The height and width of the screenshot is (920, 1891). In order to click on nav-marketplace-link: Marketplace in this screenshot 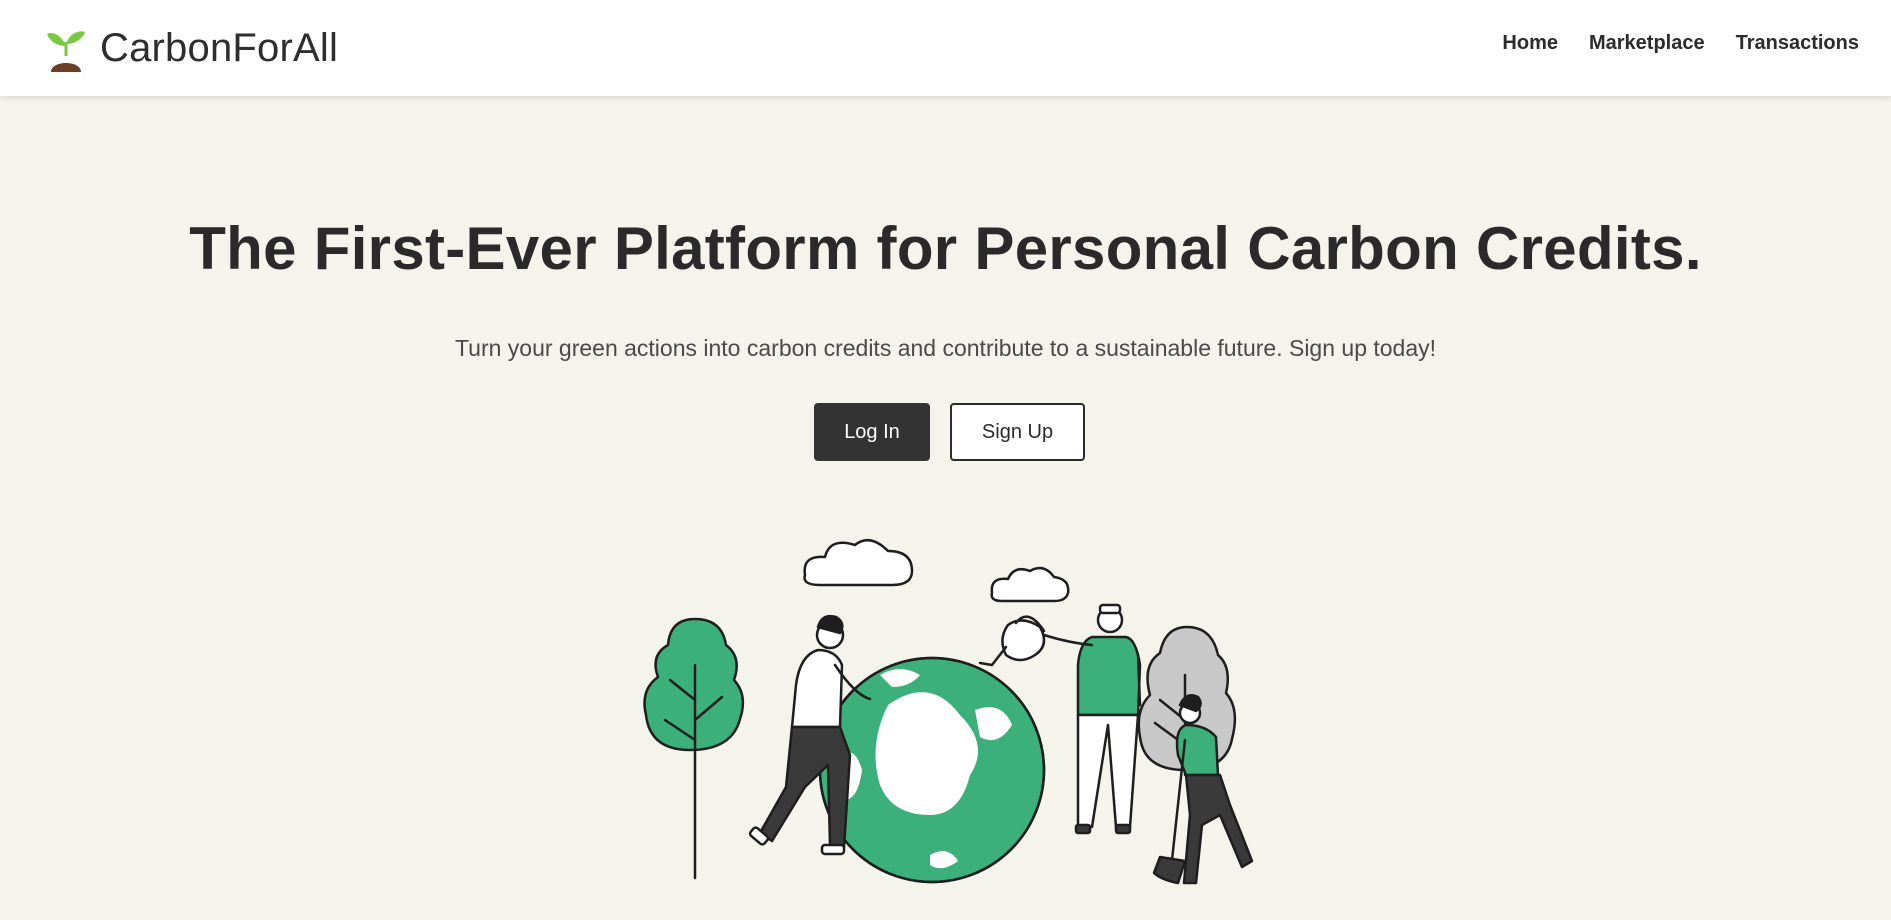, I will do `click(1647, 43)`.